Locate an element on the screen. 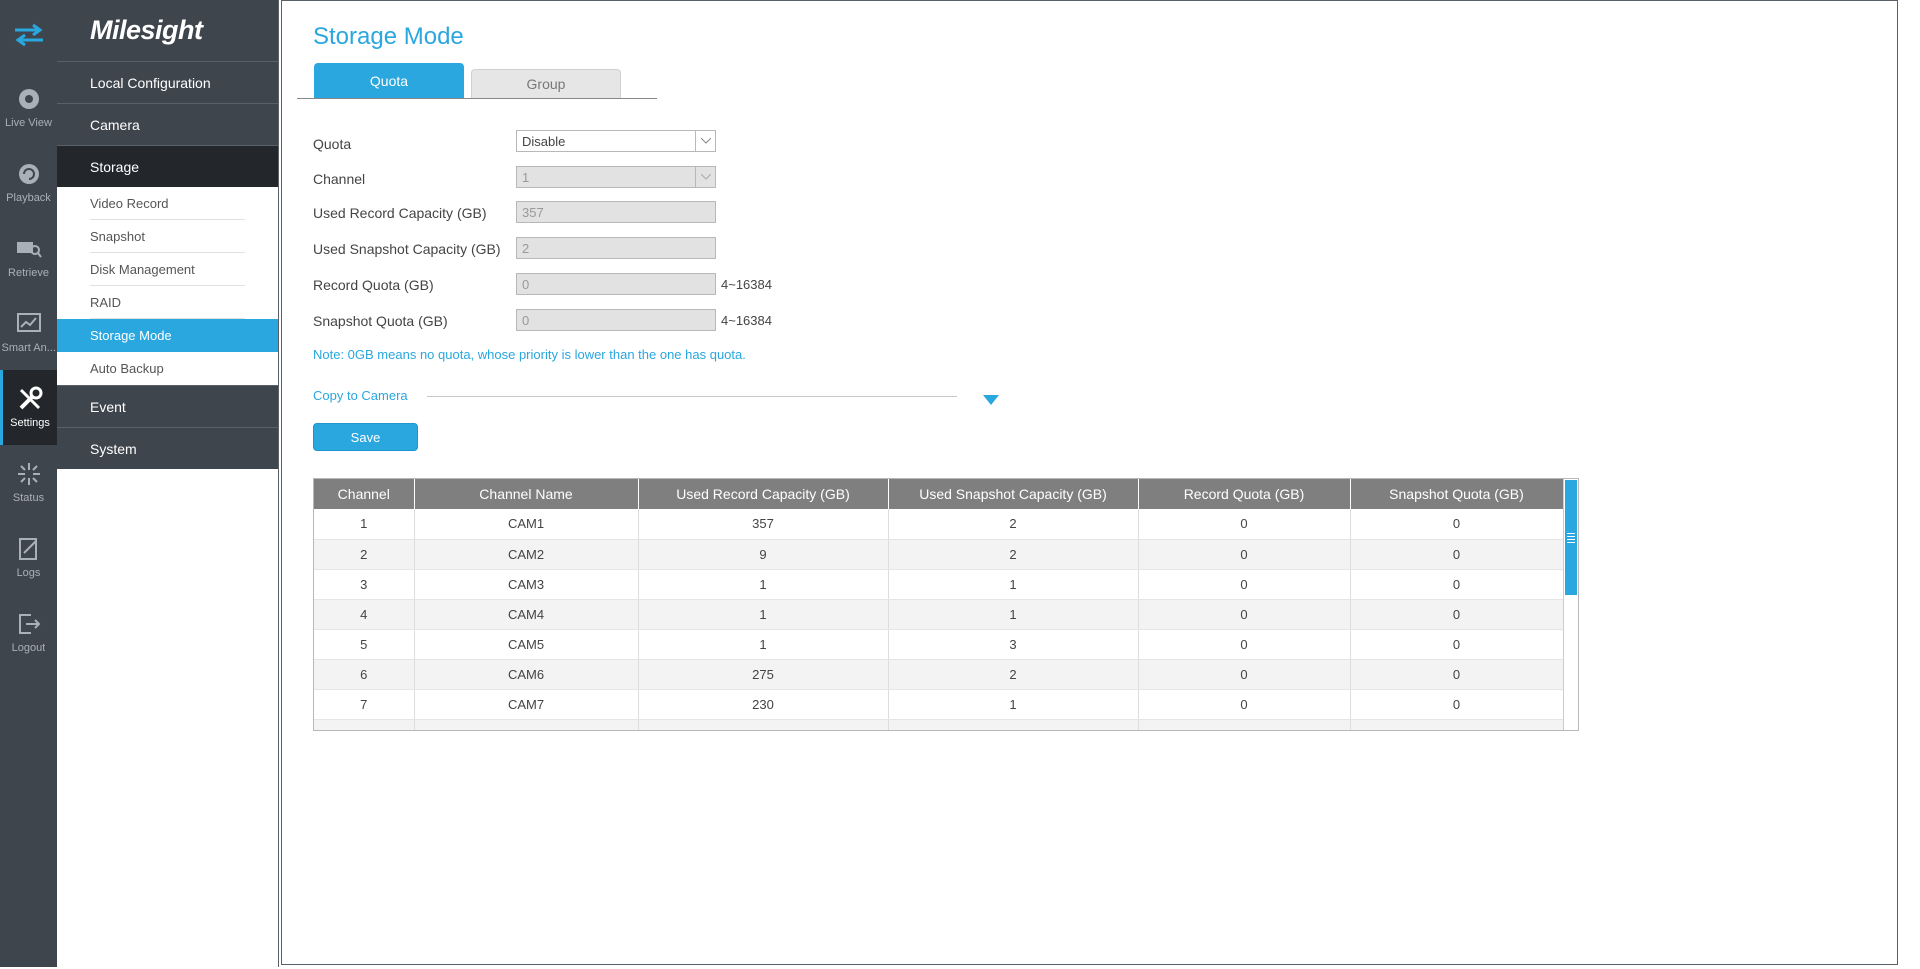 The width and height of the screenshot is (1920, 969). cell: 357 is located at coordinates (763, 524).